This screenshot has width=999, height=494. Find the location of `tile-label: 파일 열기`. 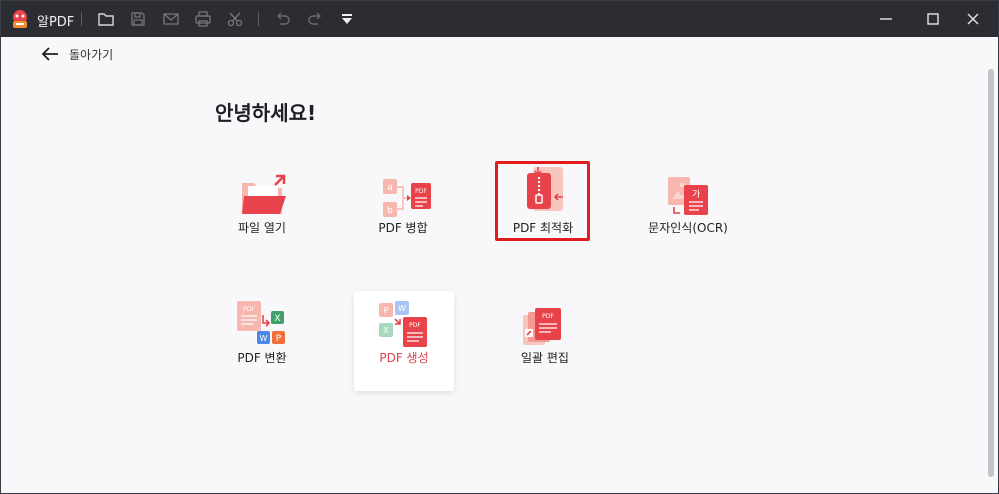

tile-label: 파일 열기 is located at coordinates (262, 228).